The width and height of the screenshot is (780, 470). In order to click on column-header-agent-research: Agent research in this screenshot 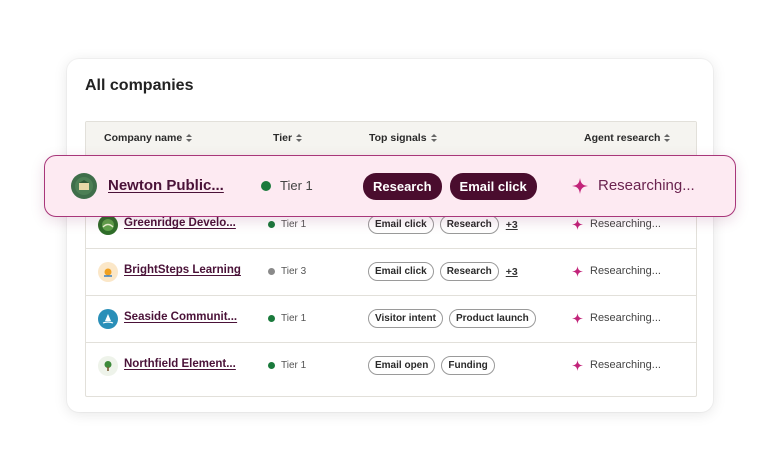, I will do `click(627, 138)`.